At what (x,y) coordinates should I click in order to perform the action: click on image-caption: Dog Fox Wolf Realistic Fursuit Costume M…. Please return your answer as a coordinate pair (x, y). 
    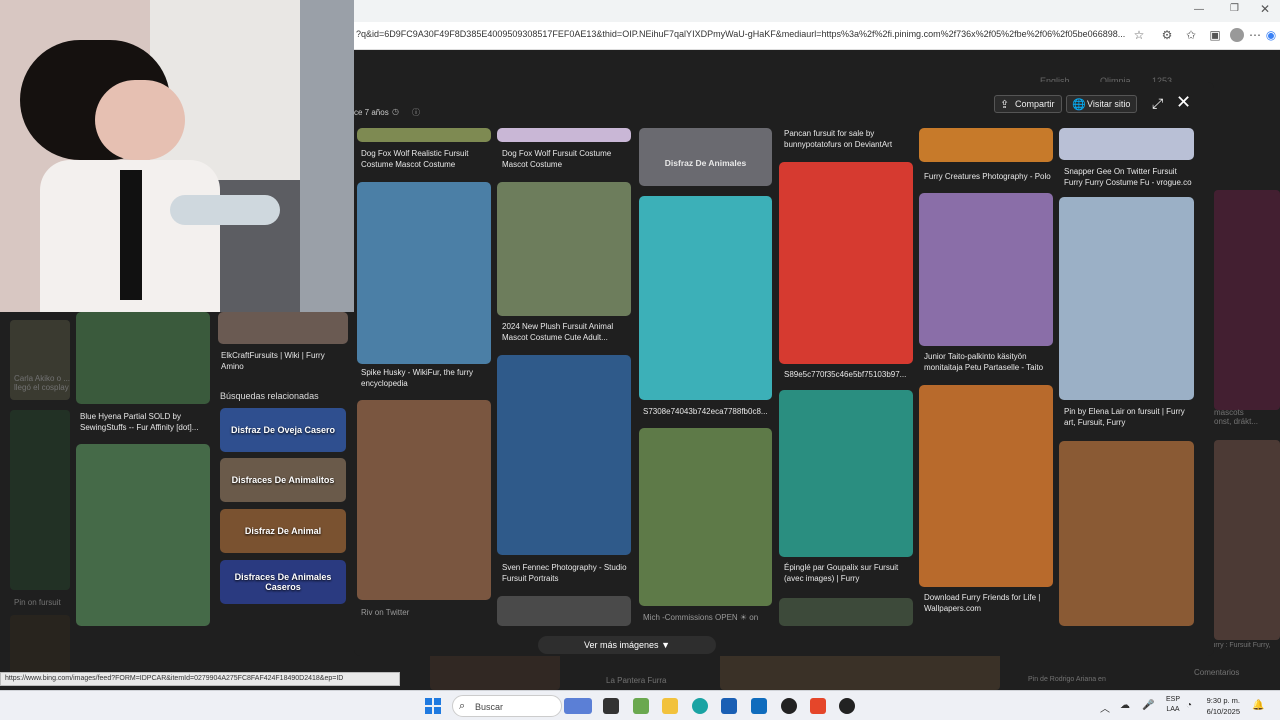
    Looking at the image, I should click on (427, 159).